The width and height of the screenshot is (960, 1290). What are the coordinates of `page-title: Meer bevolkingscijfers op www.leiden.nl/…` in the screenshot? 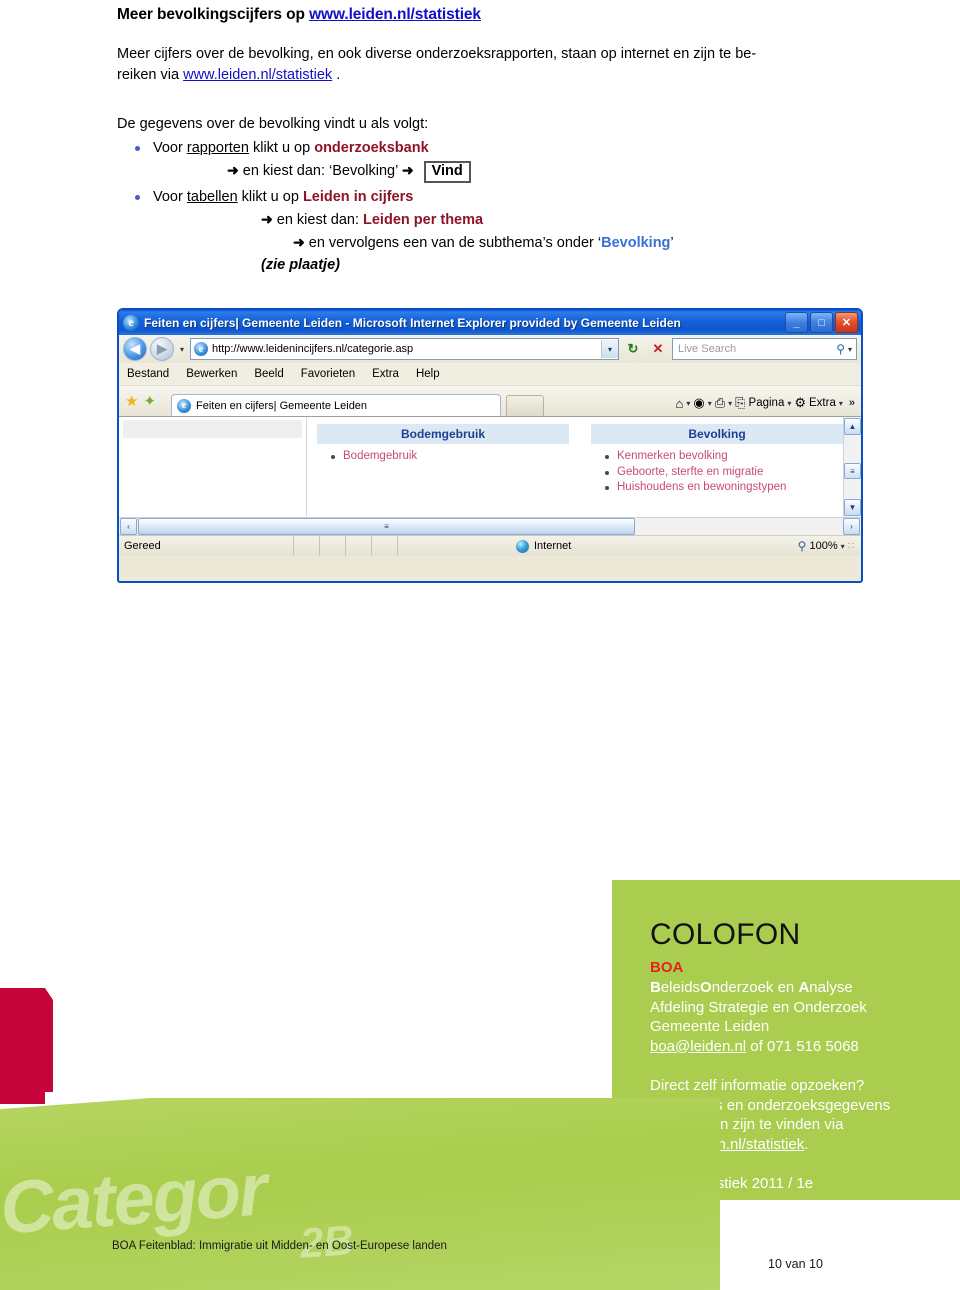 It's located at (497, 15).